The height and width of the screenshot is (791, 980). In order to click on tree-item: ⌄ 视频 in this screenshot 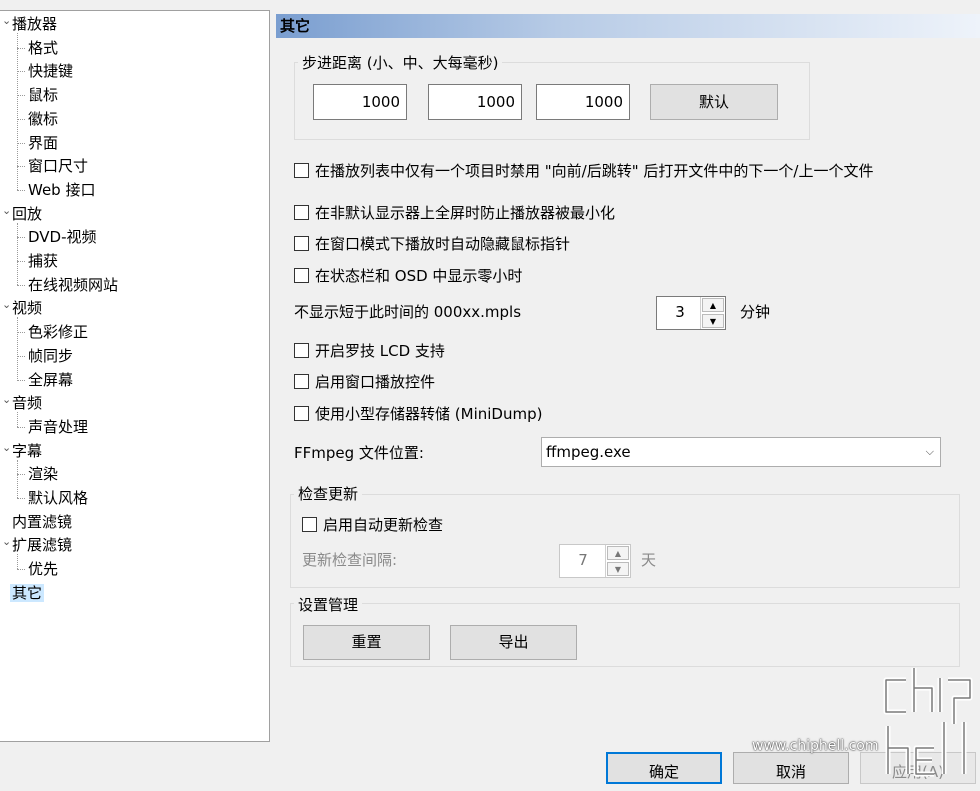, I will do `click(23, 308)`.